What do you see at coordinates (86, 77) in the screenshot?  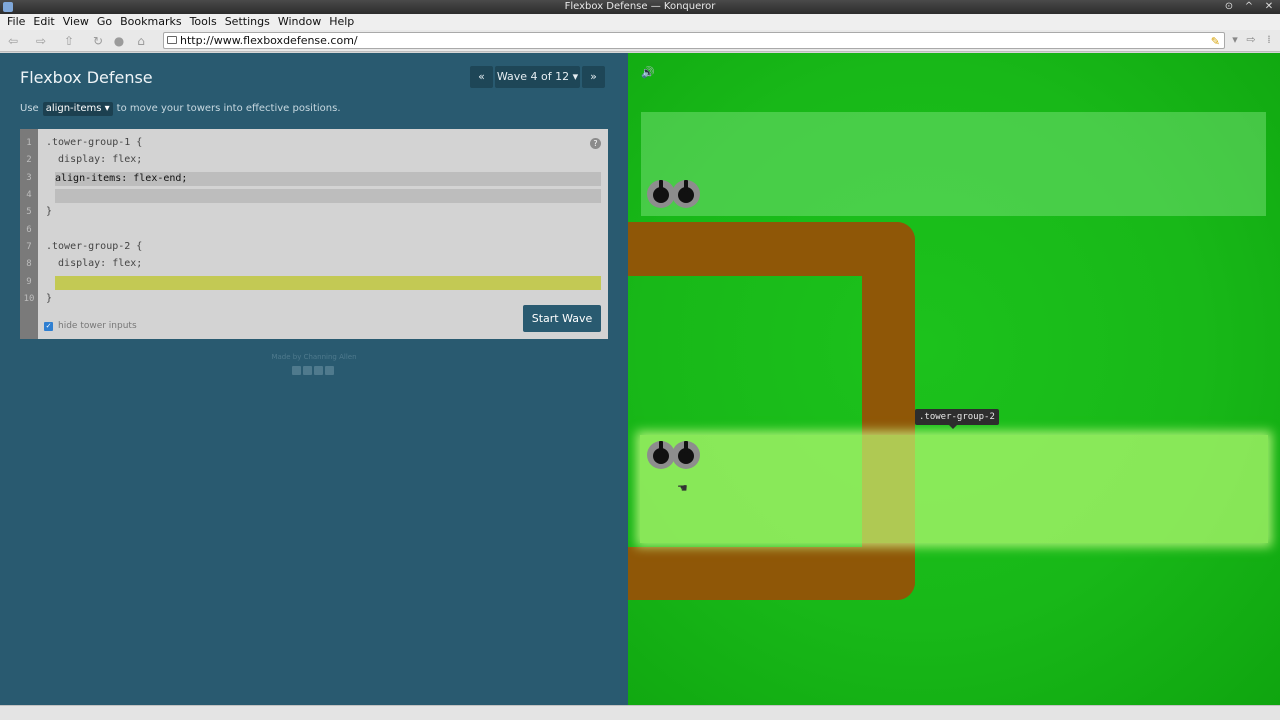 I see `page-title: Flexbox Defense` at bounding box center [86, 77].